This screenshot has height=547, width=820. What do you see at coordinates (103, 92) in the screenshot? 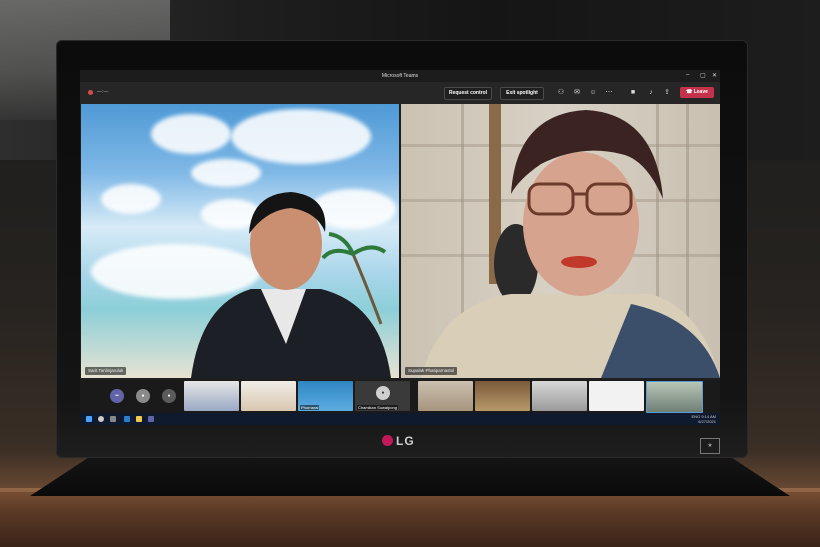
I see `meeting-timer: —:—` at bounding box center [103, 92].